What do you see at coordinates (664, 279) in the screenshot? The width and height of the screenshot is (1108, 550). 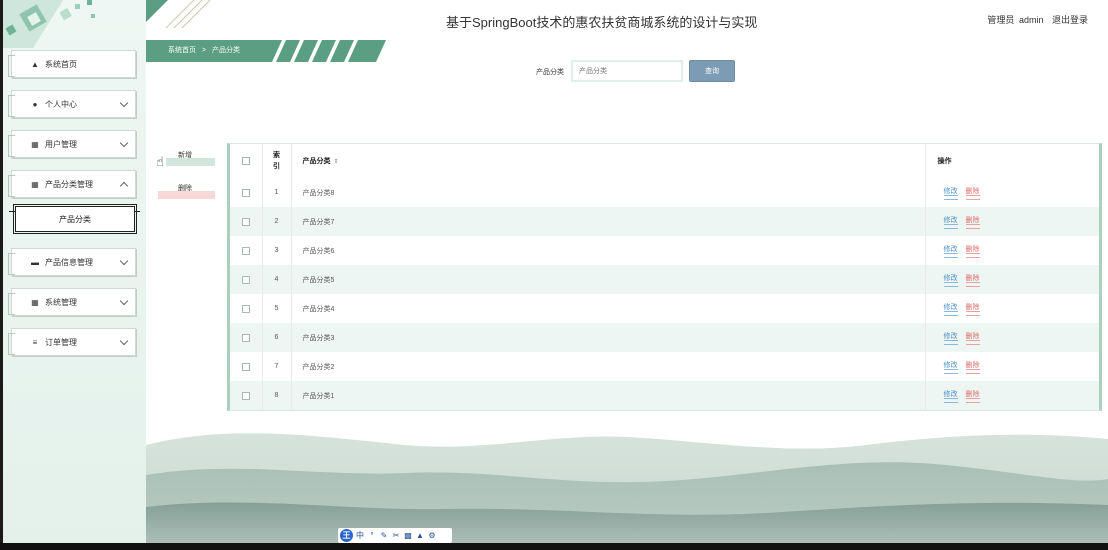 I see `table-row: 4 产品分类5 修改 删除` at bounding box center [664, 279].